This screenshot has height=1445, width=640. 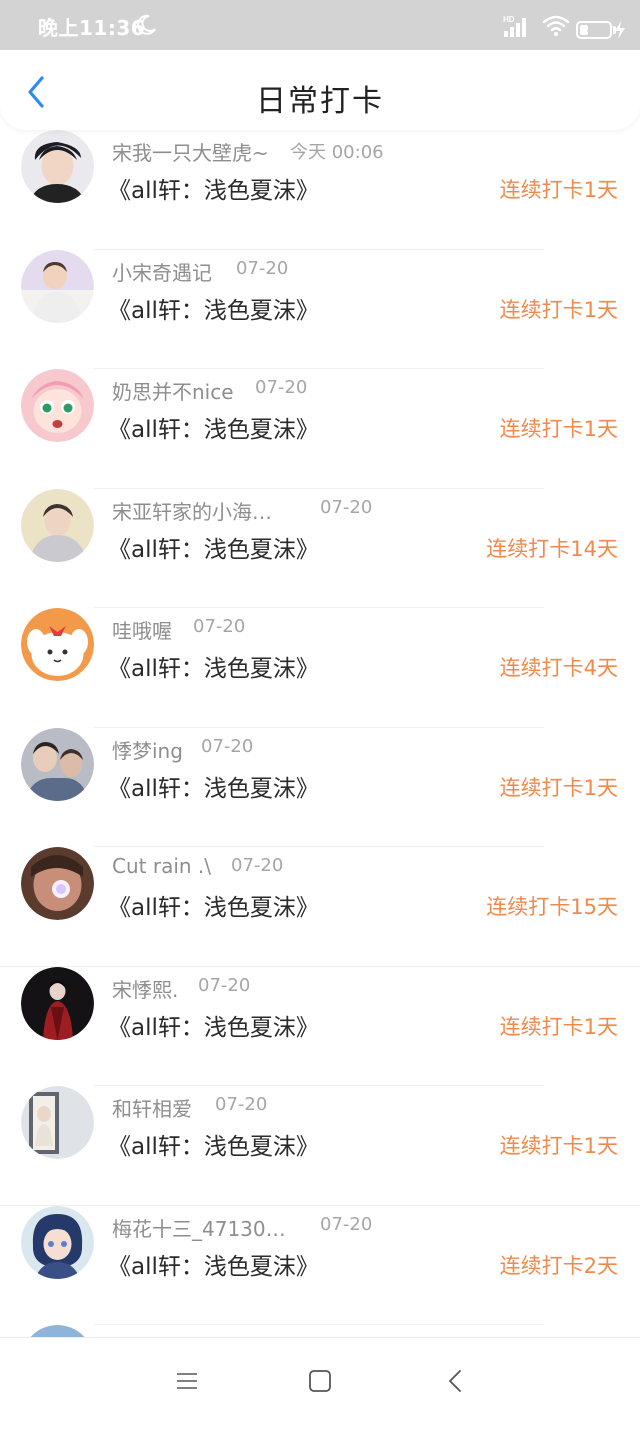 I want to click on nav-menu-button, so click(x=187, y=1381).